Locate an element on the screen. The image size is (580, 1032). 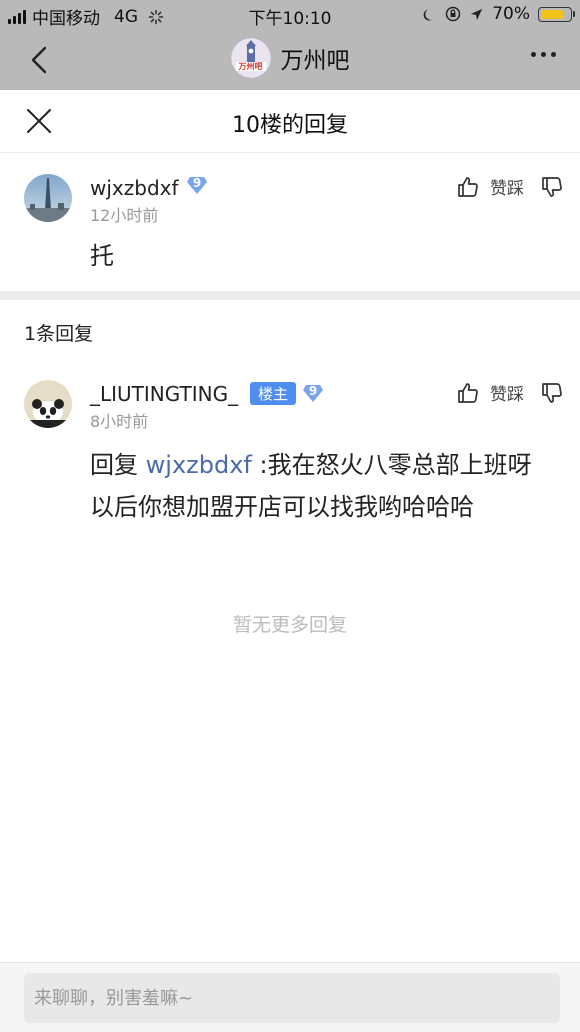
section-divider is located at coordinates (290, 295).